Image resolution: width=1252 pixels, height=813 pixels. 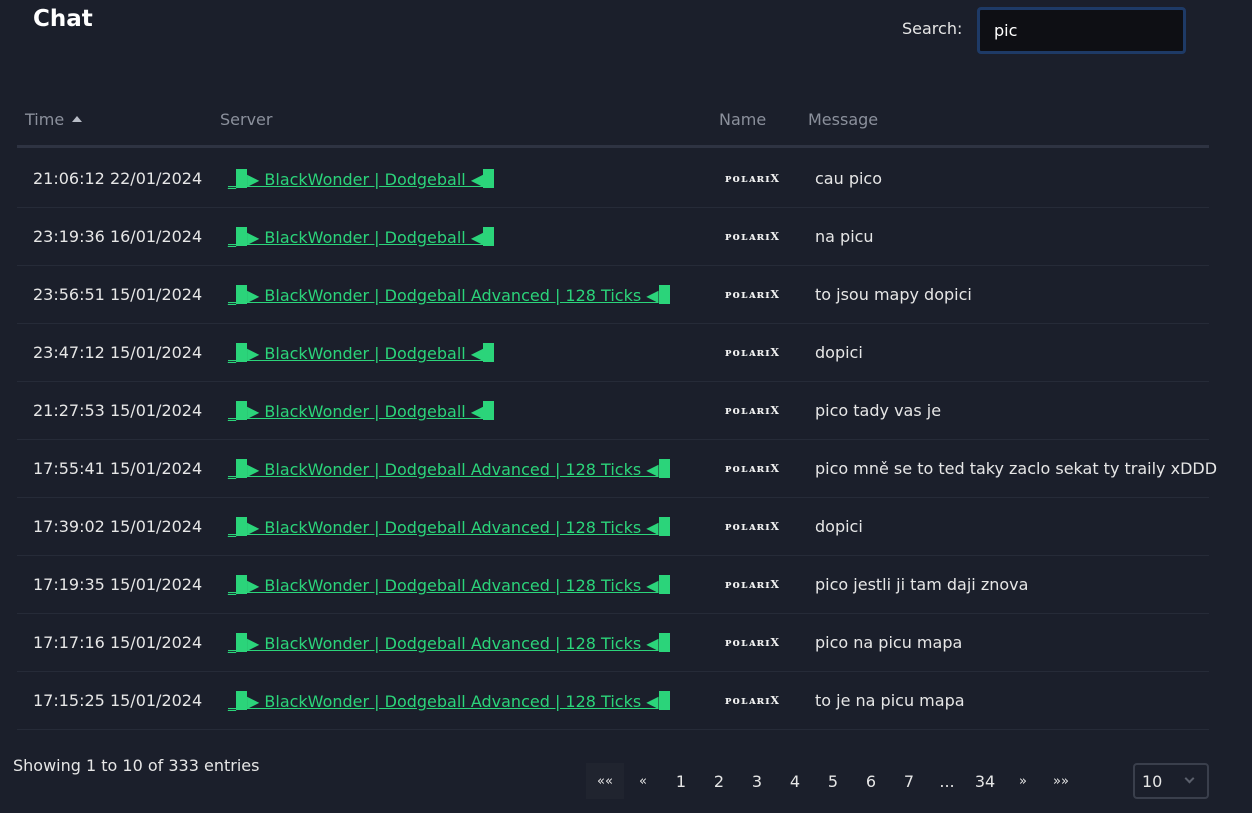 I want to click on row-message: cau pico, so click(x=849, y=178).